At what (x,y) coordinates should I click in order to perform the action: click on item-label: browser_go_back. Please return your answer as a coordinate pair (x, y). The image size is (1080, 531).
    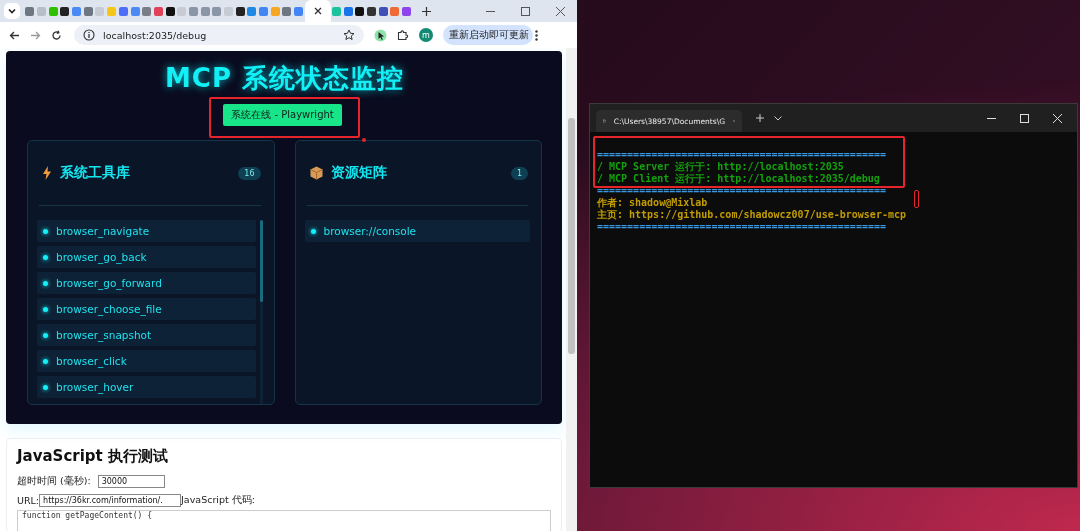
    Looking at the image, I should click on (101, 257).